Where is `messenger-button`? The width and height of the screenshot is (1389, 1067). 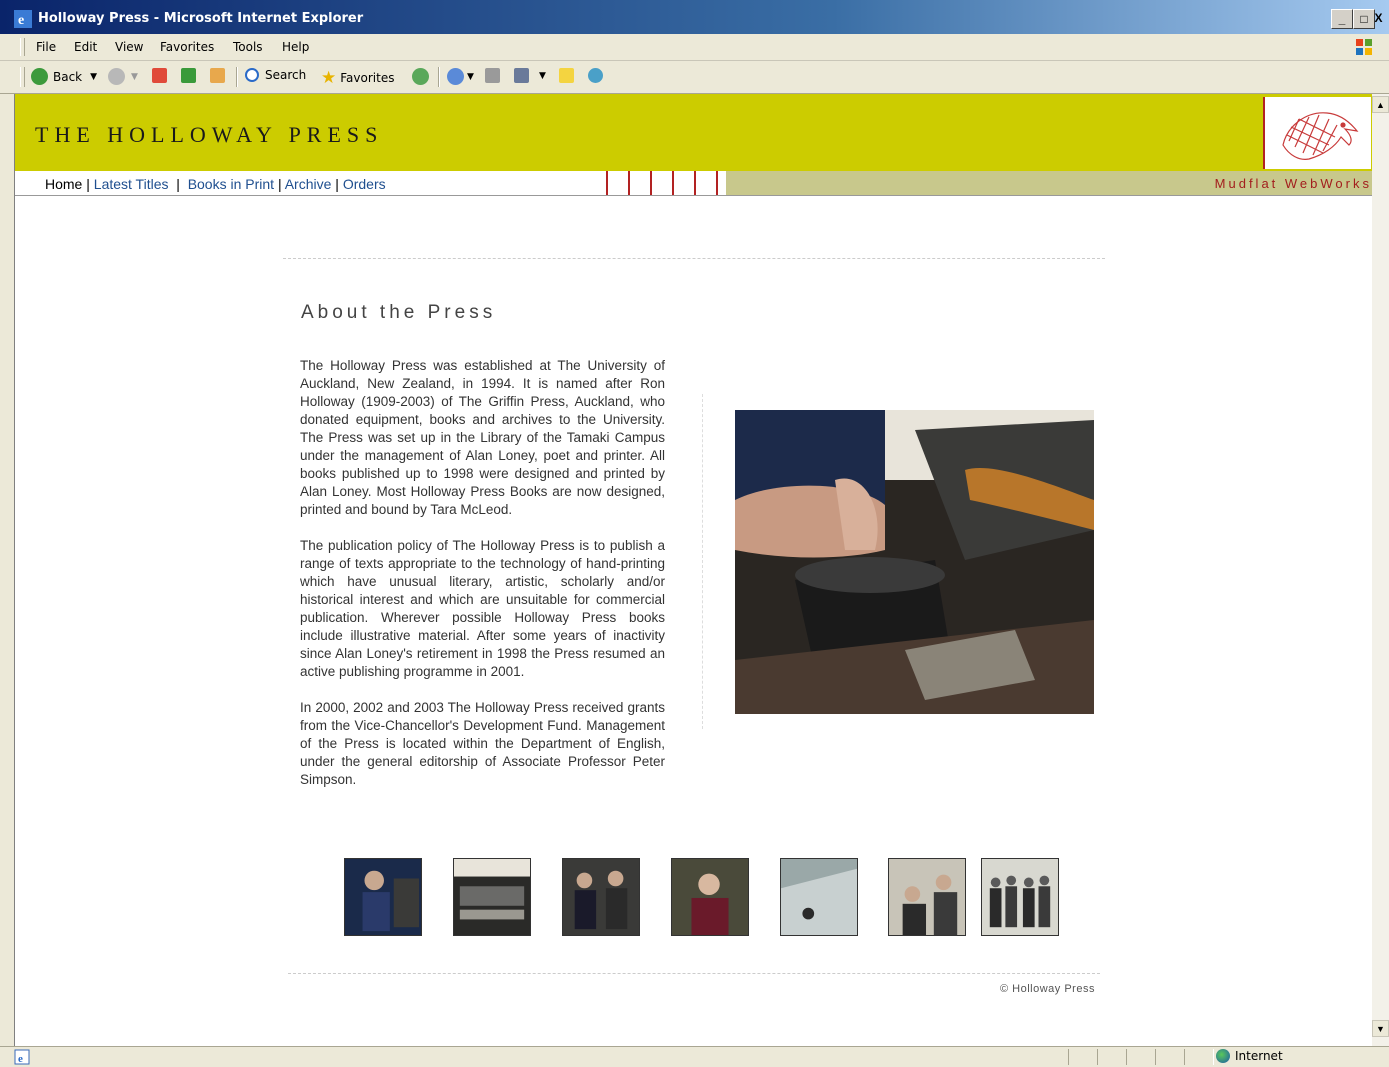
messenger-button is located at coordinates (595, 75).